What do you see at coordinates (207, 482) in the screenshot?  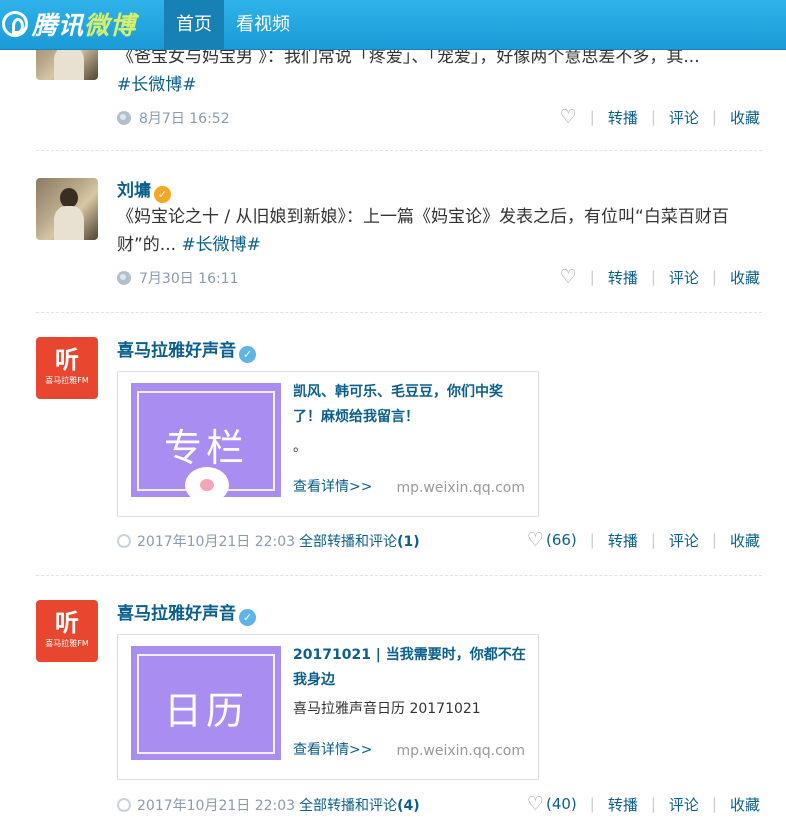 I see `paw-icon` at bounding box center [207, 482].